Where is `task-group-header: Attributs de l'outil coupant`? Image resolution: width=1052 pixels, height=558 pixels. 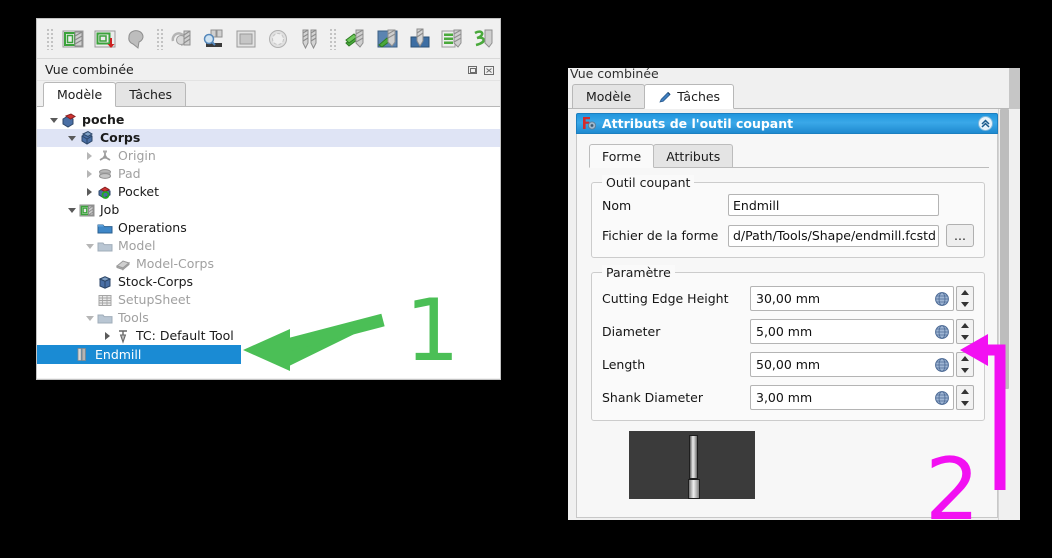
task-group-header: Attributs de l'outil coupant is located at coordinates (787, 123).